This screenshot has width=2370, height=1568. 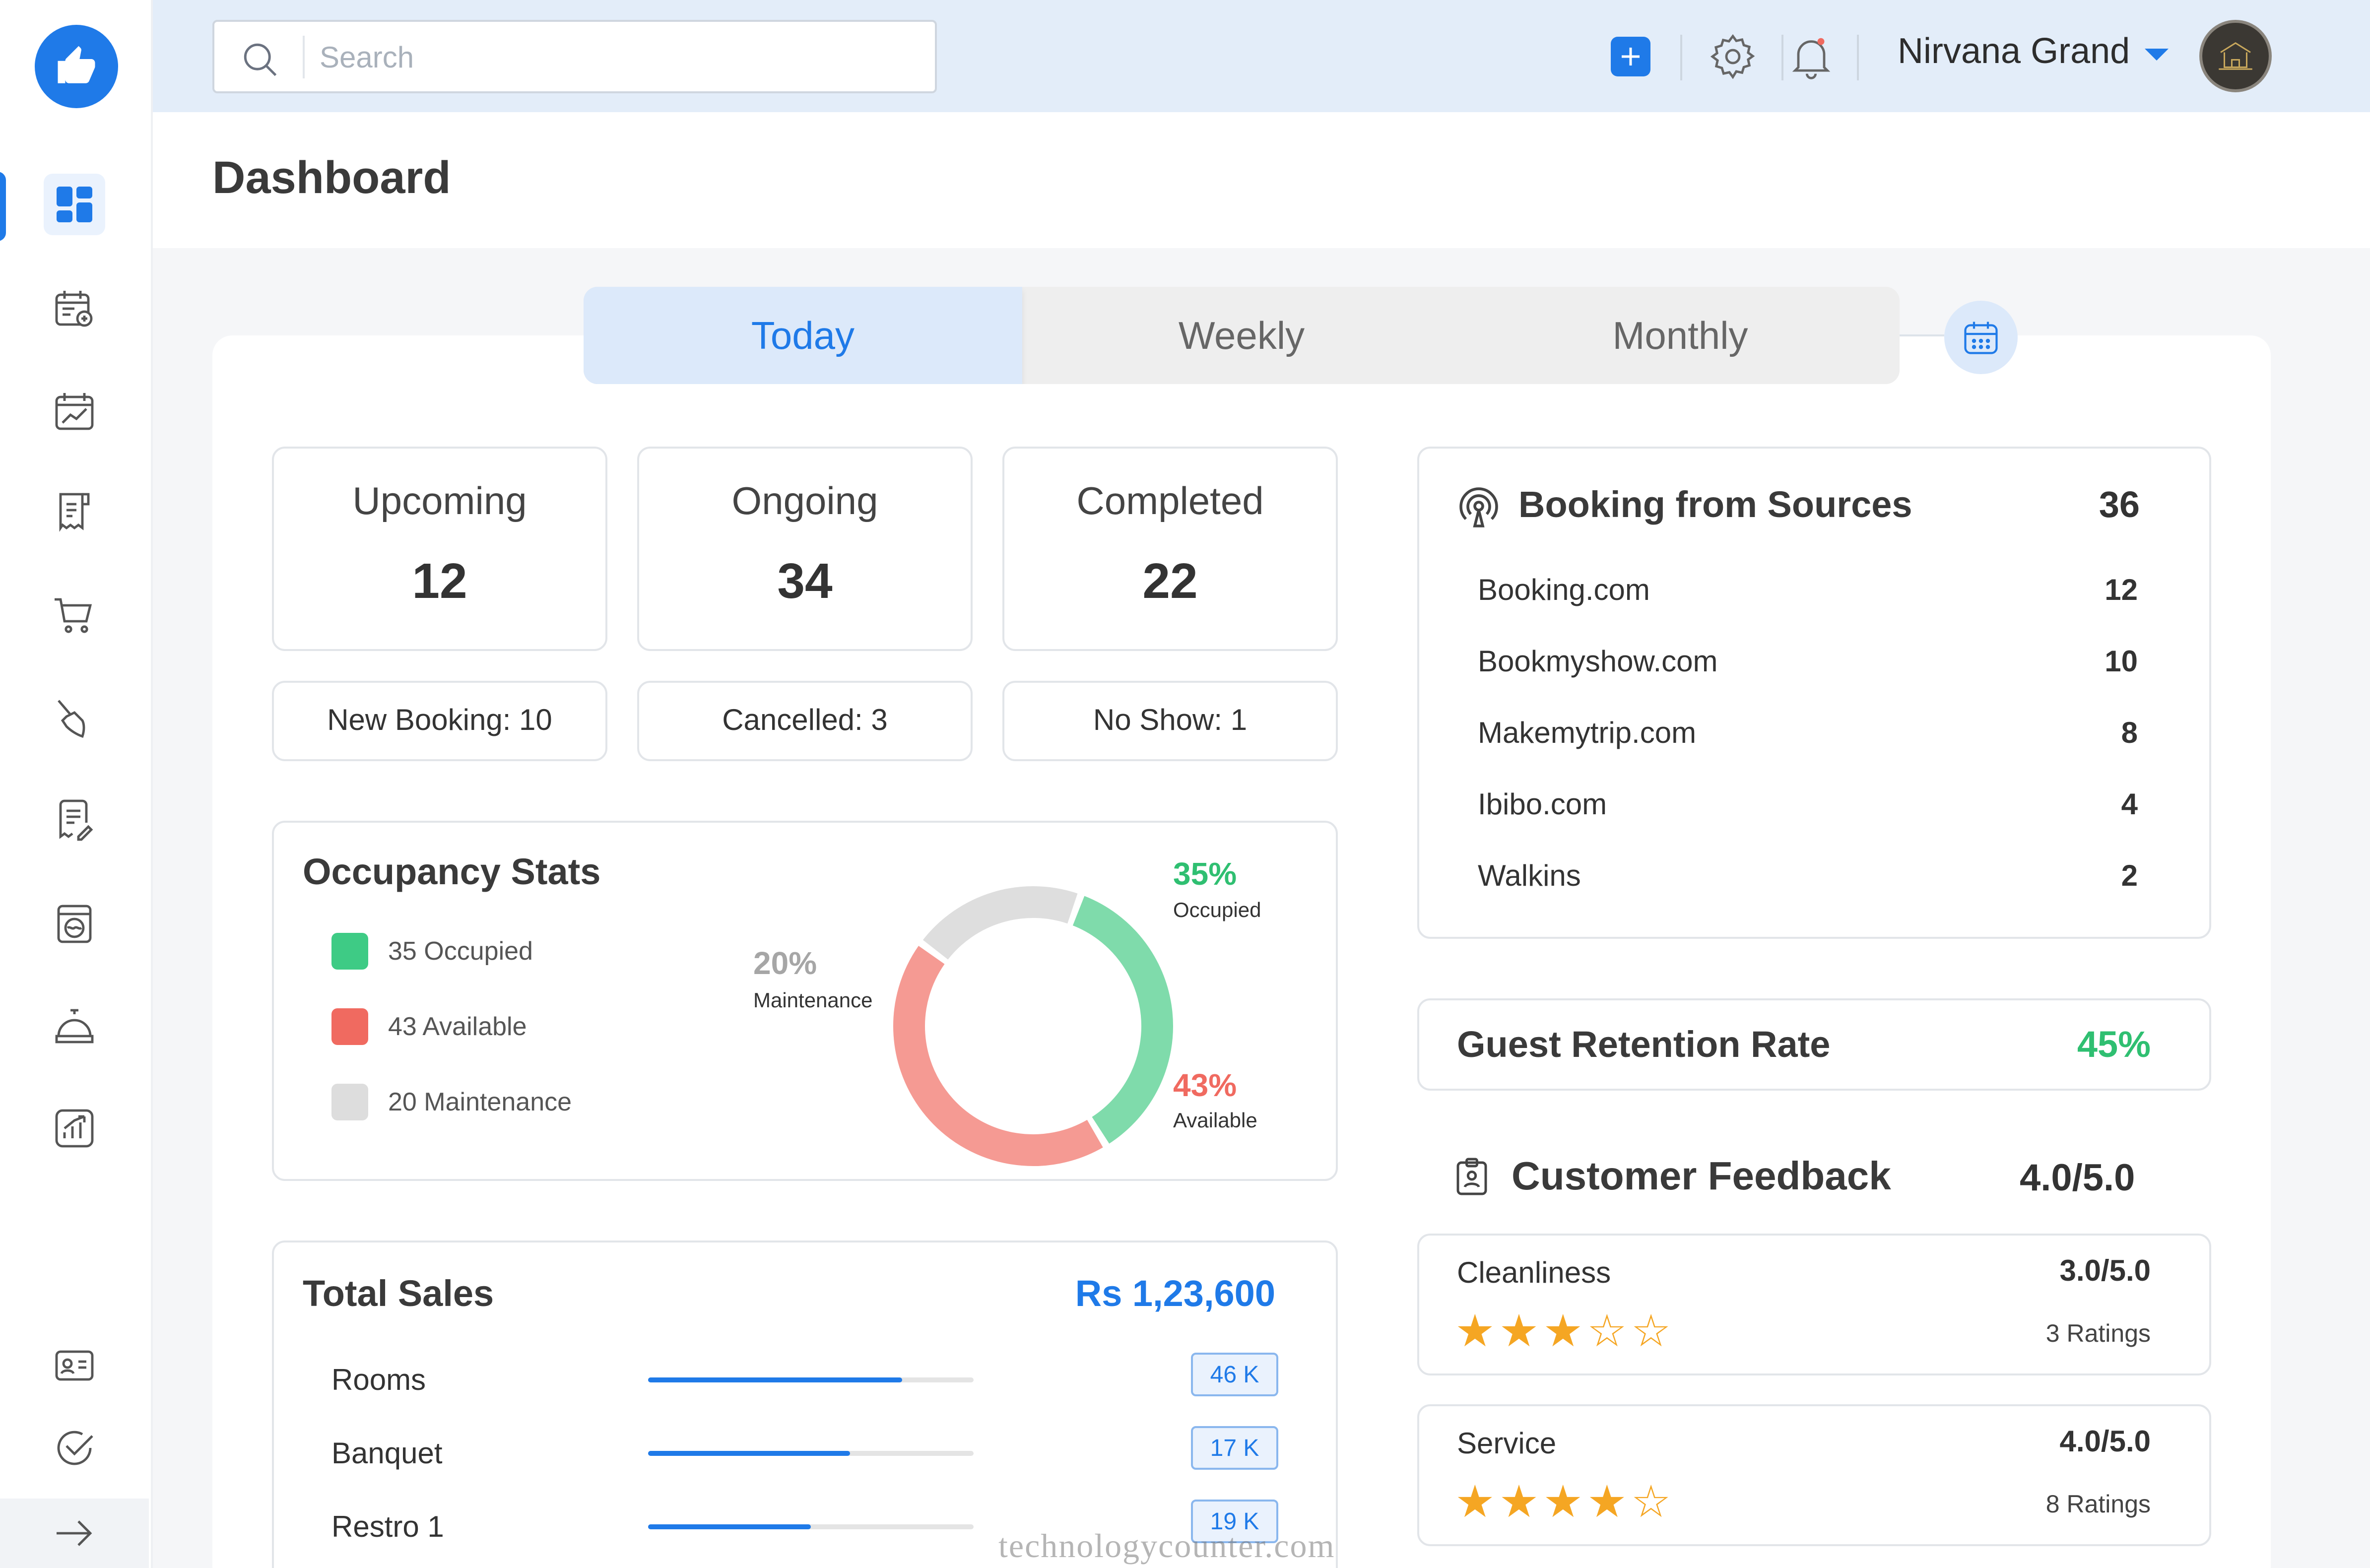 What do you see at coordinates (805, 549) in the screenshot?
I see `stat-card-ongoing: Ongoing 34` at bounding box center [805, 549].